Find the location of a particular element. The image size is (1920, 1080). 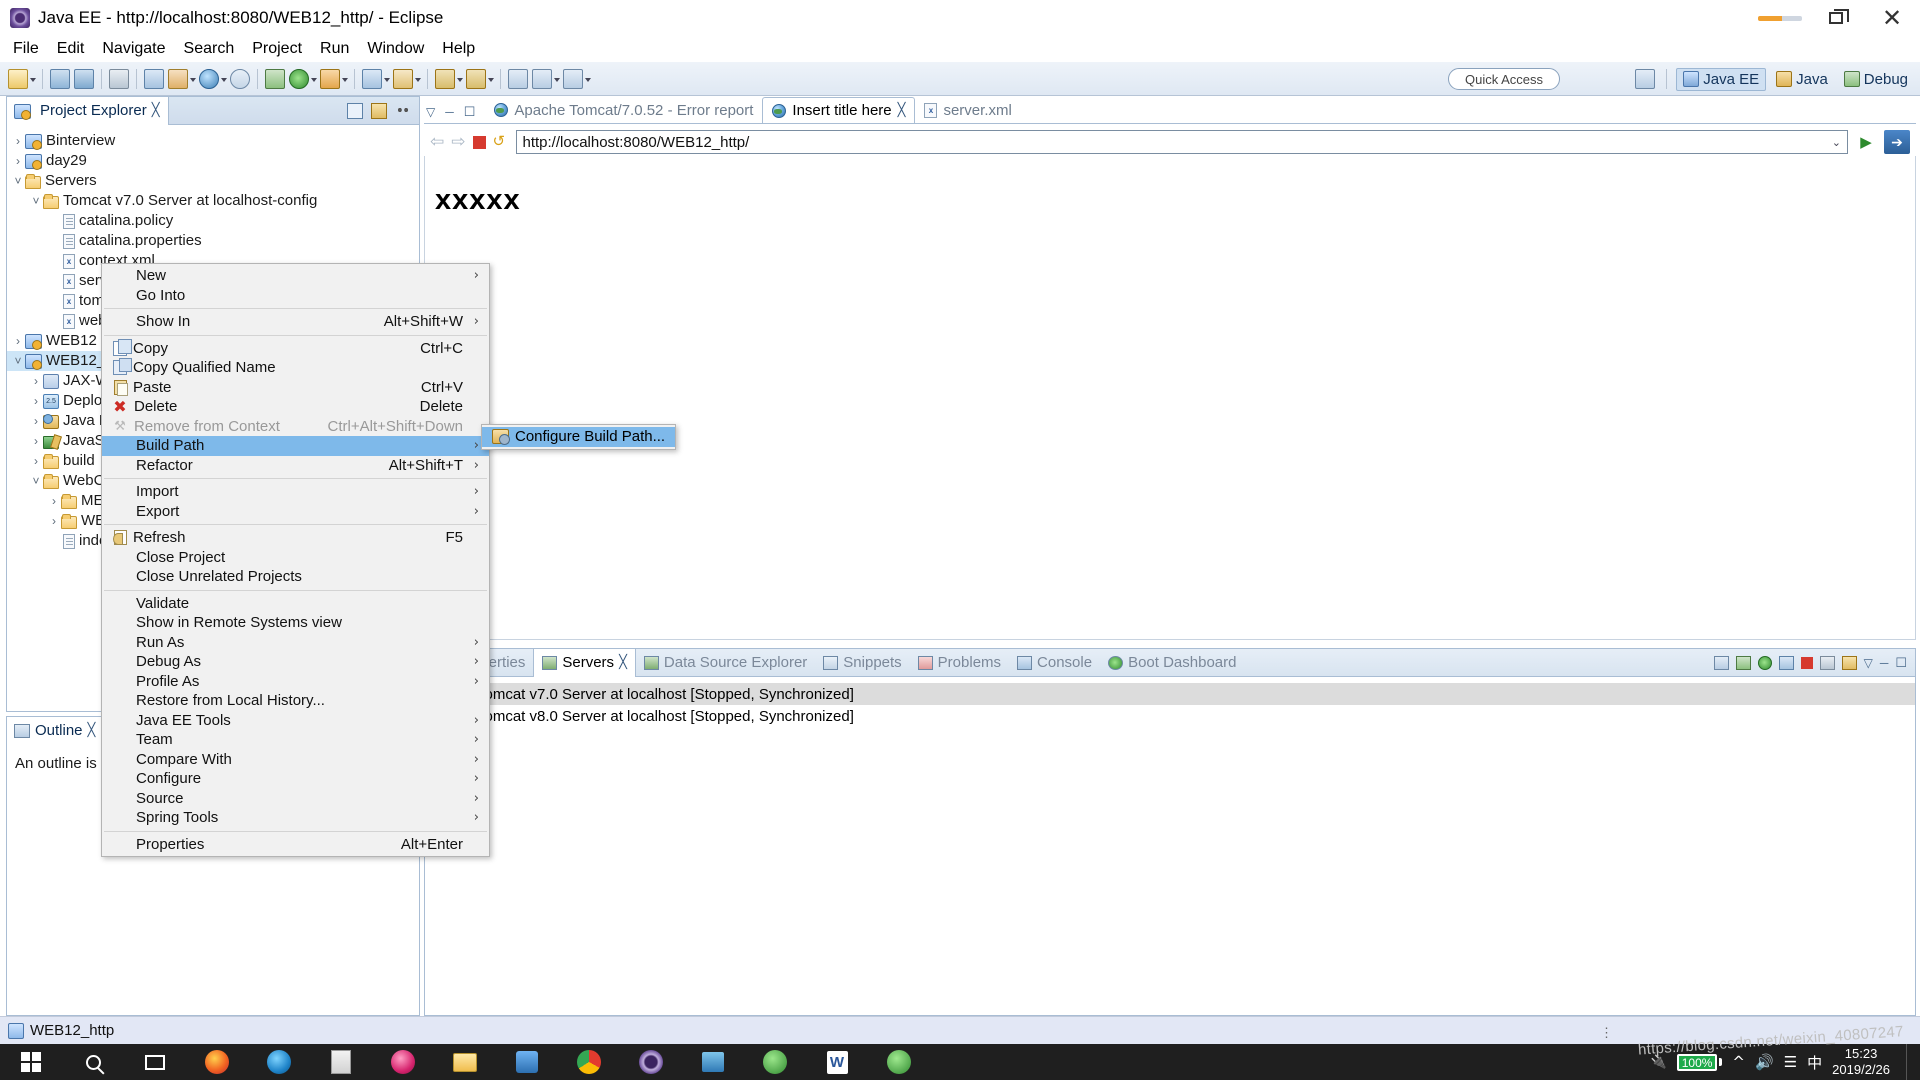

menu-item-new: New › is located at coordinates (295, 276).